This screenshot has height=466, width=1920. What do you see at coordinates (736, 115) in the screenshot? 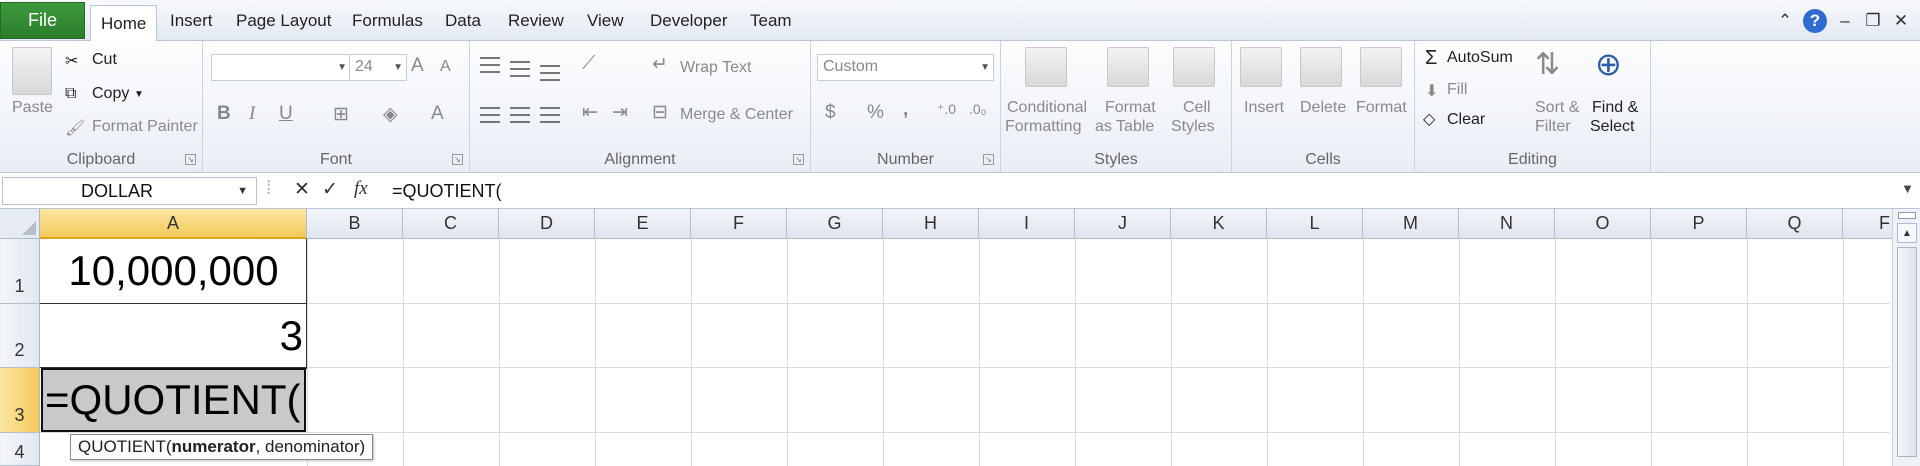
I see `merge-center-button: Merge & Center` at bounding box center [736, 115].